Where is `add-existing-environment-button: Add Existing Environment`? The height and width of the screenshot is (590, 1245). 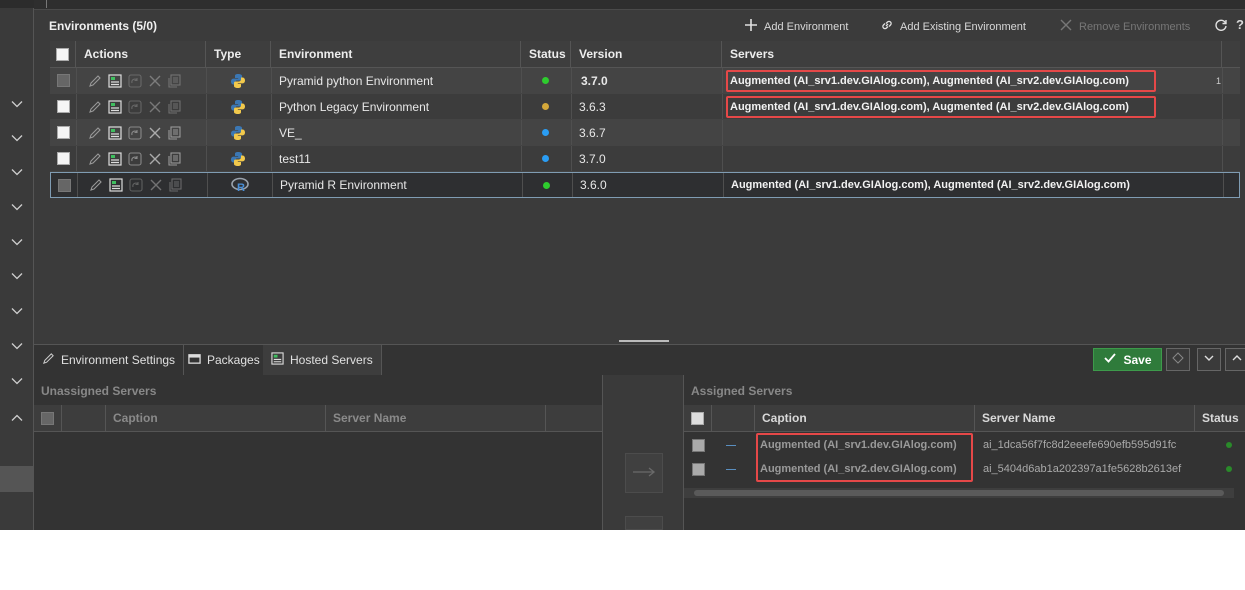 add-existing-environment-button: Add Existing Environment is located at coordinates (953, 26).